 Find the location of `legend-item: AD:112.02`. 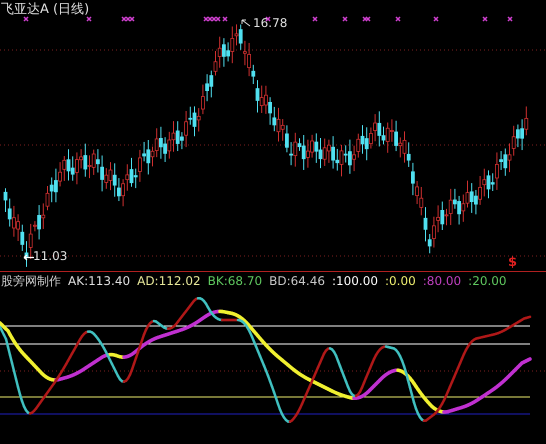

legend-item: AD:112.02 is located at coordinates (169, 281).